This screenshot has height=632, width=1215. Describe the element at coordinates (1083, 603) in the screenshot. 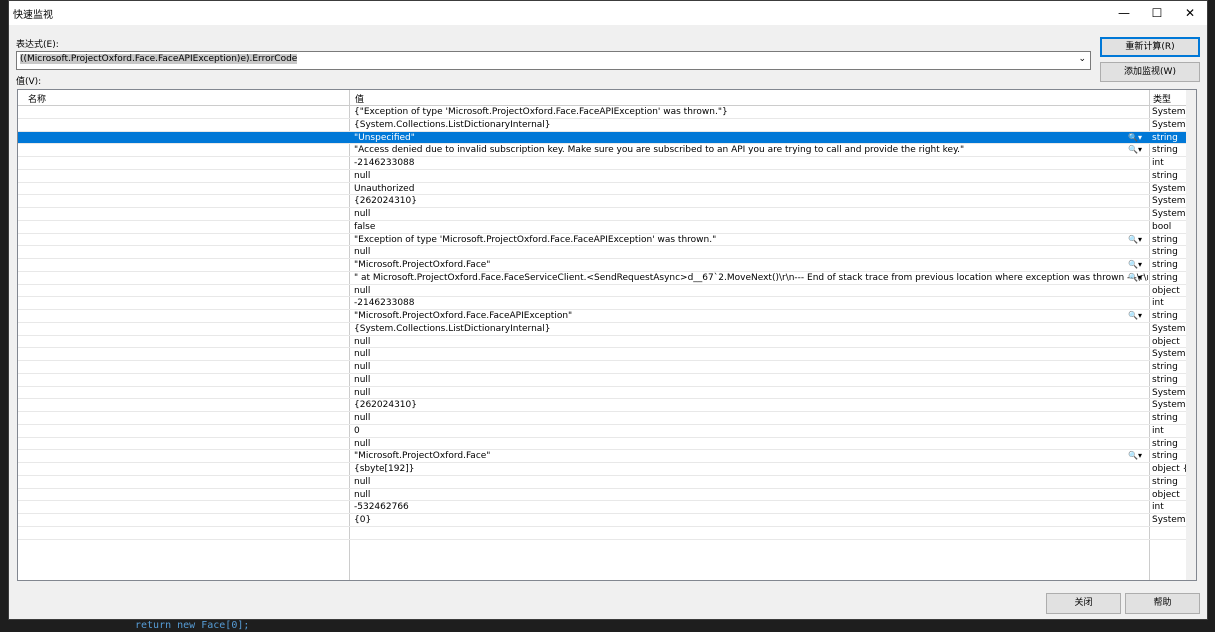

I see `close-button: 关闭` at that location.